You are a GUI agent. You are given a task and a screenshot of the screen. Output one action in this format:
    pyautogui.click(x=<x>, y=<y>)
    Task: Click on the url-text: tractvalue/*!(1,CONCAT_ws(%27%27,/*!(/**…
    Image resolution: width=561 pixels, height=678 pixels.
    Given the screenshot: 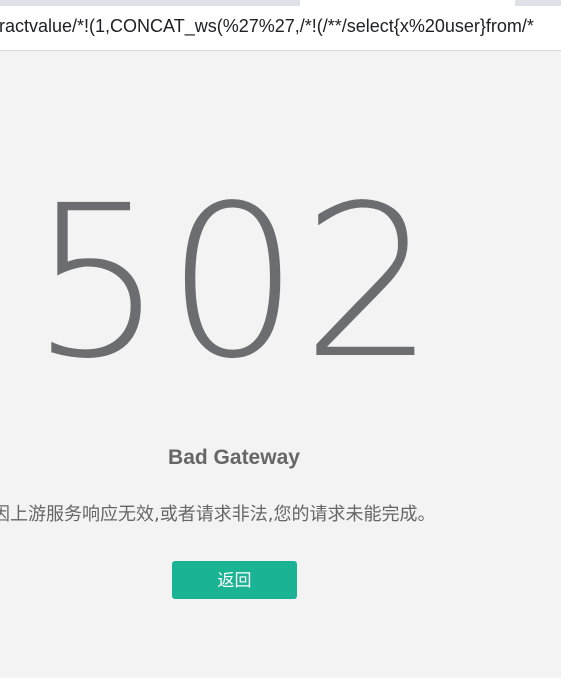 What is the action you would take?
    pyautogui.click(x=267, y=26)
    